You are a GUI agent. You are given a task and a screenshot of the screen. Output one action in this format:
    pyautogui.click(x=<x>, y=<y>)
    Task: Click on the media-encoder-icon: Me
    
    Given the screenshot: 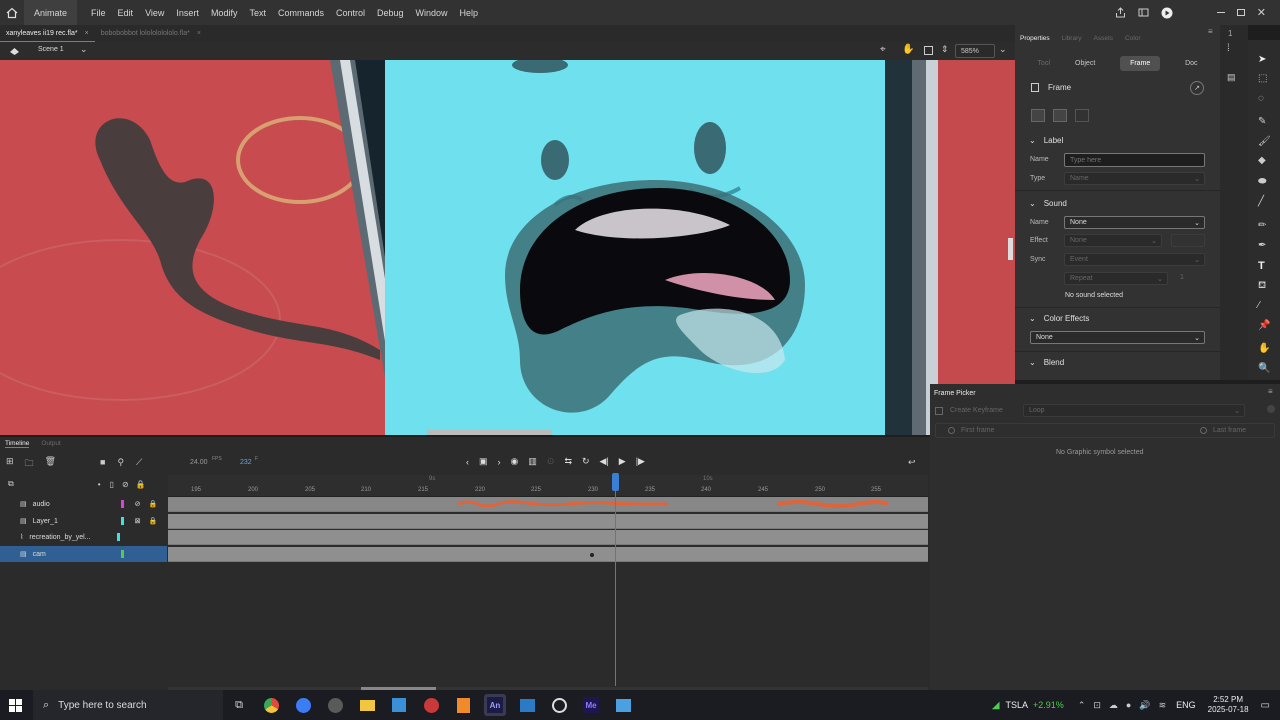 What is the action you would take?
    pyautogui.click(x=591, y=705)
    